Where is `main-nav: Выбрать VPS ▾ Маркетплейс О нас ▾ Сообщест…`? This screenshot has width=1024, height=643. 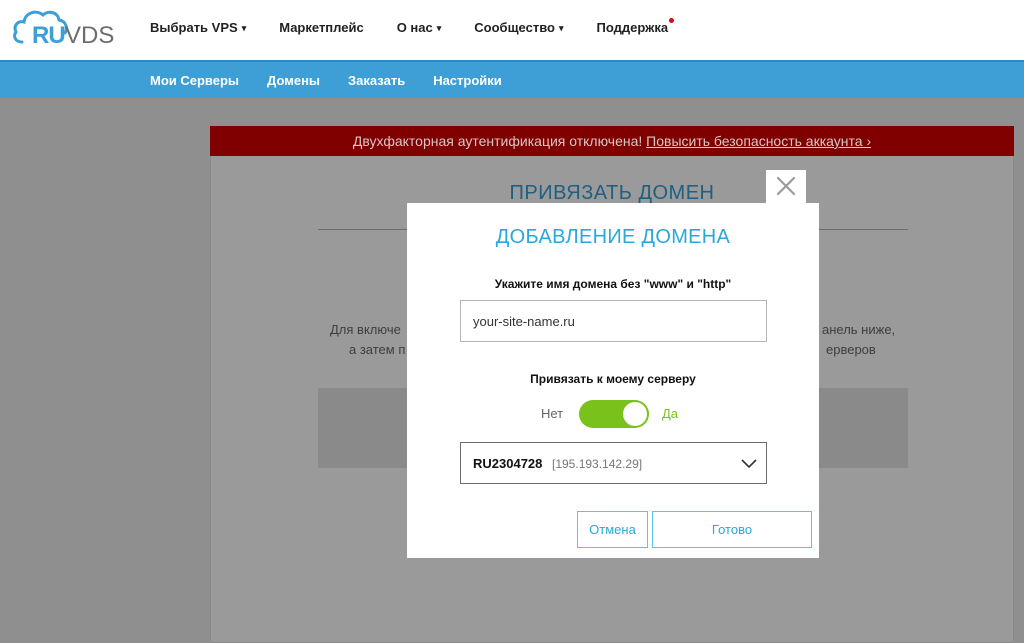
main-nav: Выбрать VPS ▾ Маркетплейс О нас ▾ Сообщест… is located at coordinates (425, 26).